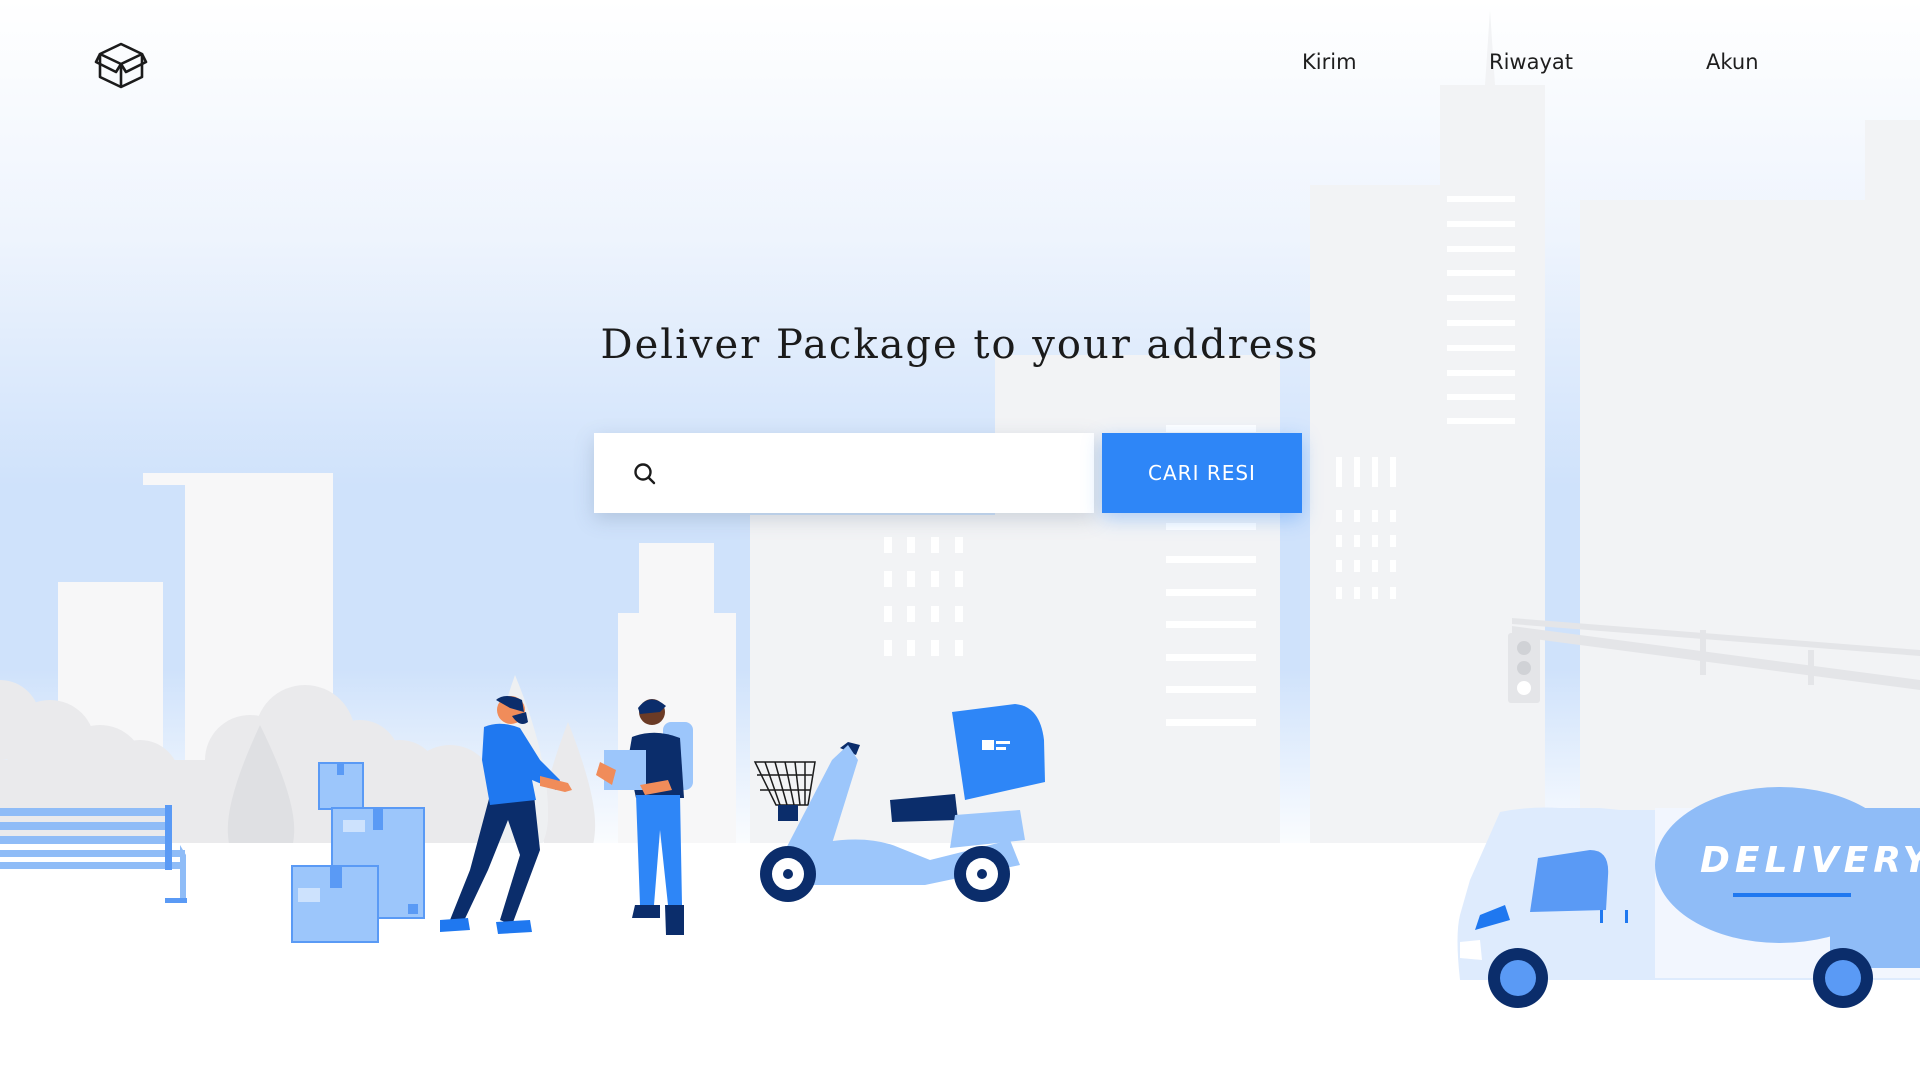 The height and width of the screenshot is (1080, 1920). Describe the element at coordinates (1732, 62) in the screenshot. I see `nav-item-akun: Akun` at that location.